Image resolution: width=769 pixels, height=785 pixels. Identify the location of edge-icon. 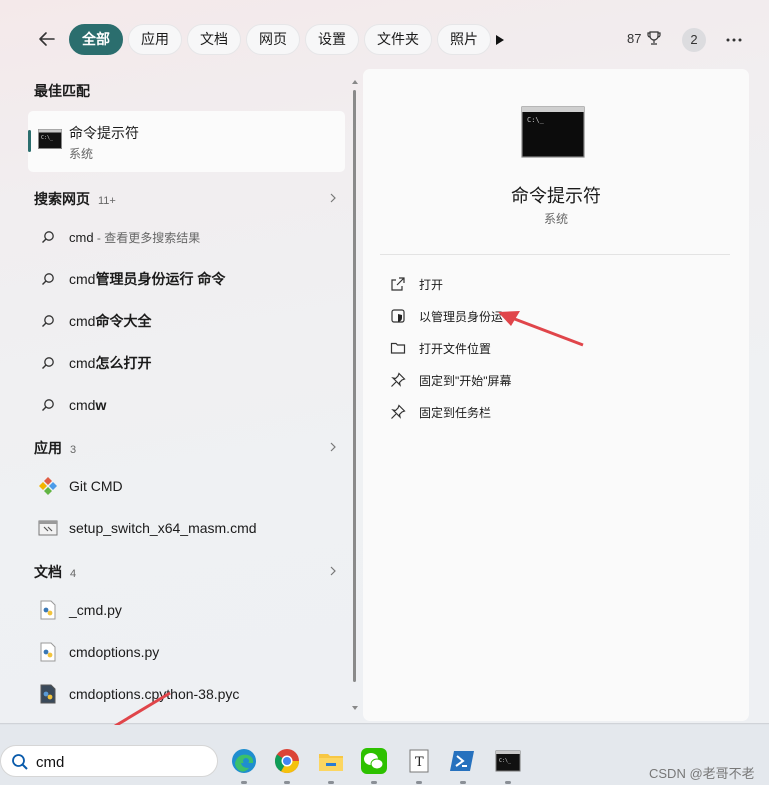
(244, 761).